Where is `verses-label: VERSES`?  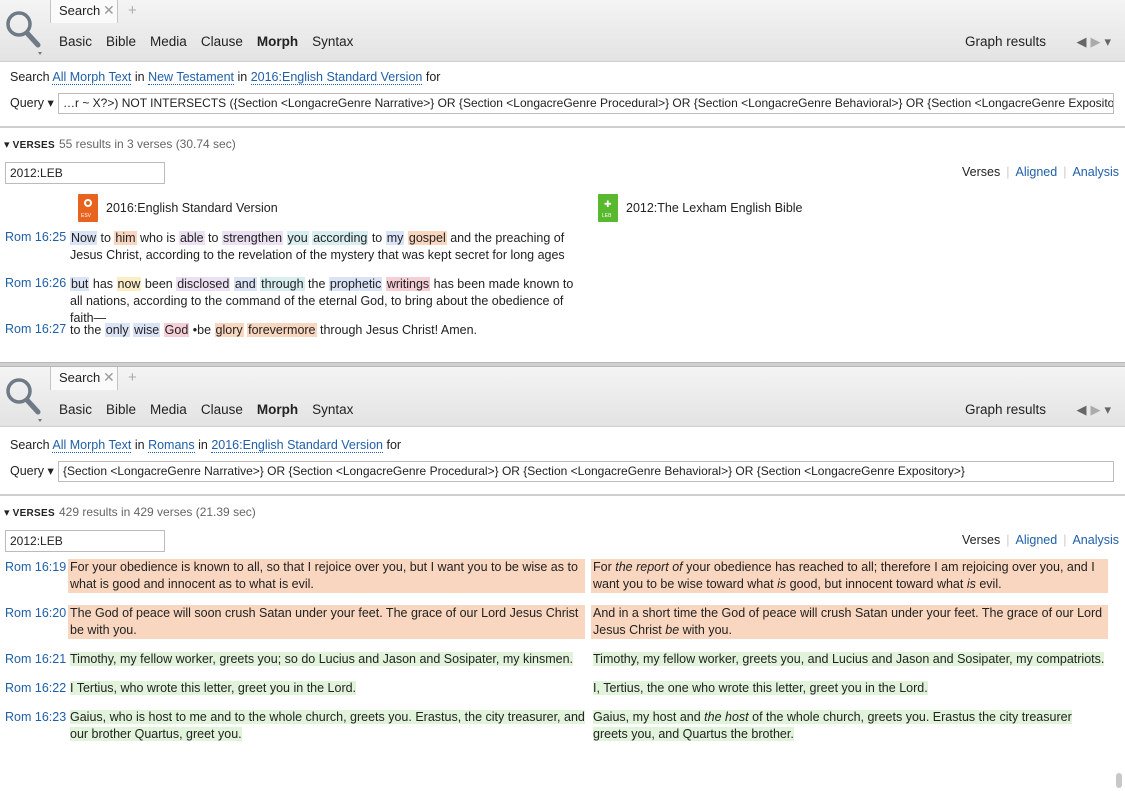 verses-label: VERSES is located at coordinates (33, 513).